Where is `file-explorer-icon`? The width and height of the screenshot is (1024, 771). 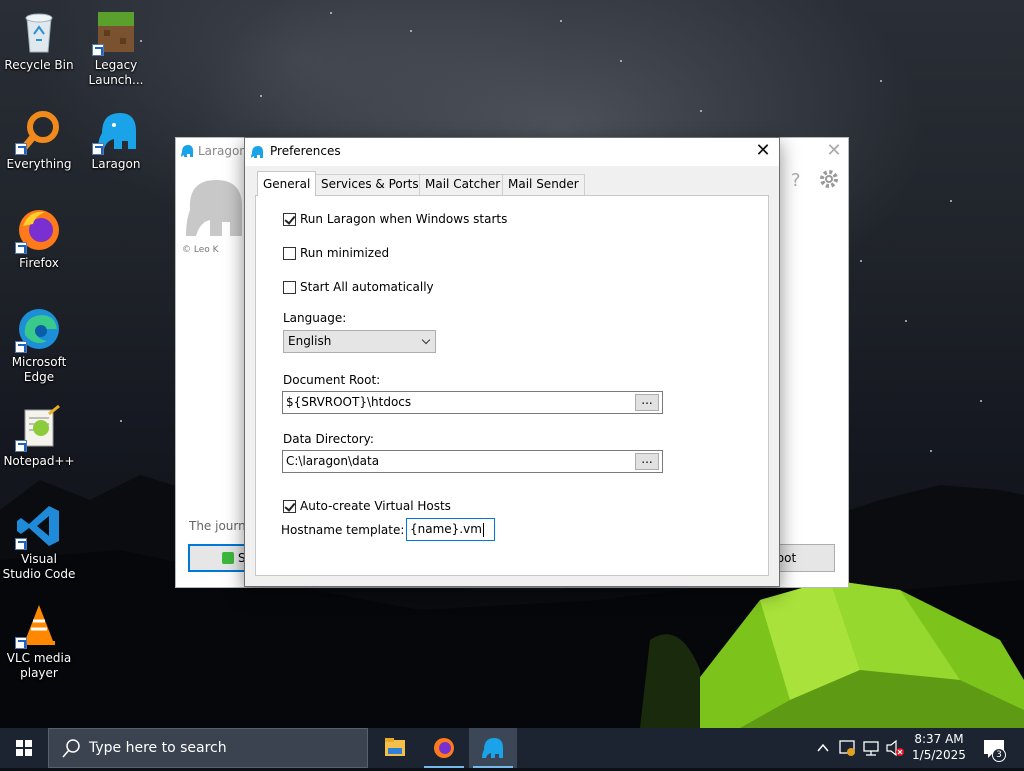 file-explorer-icon is located at coordinates (395, 747).